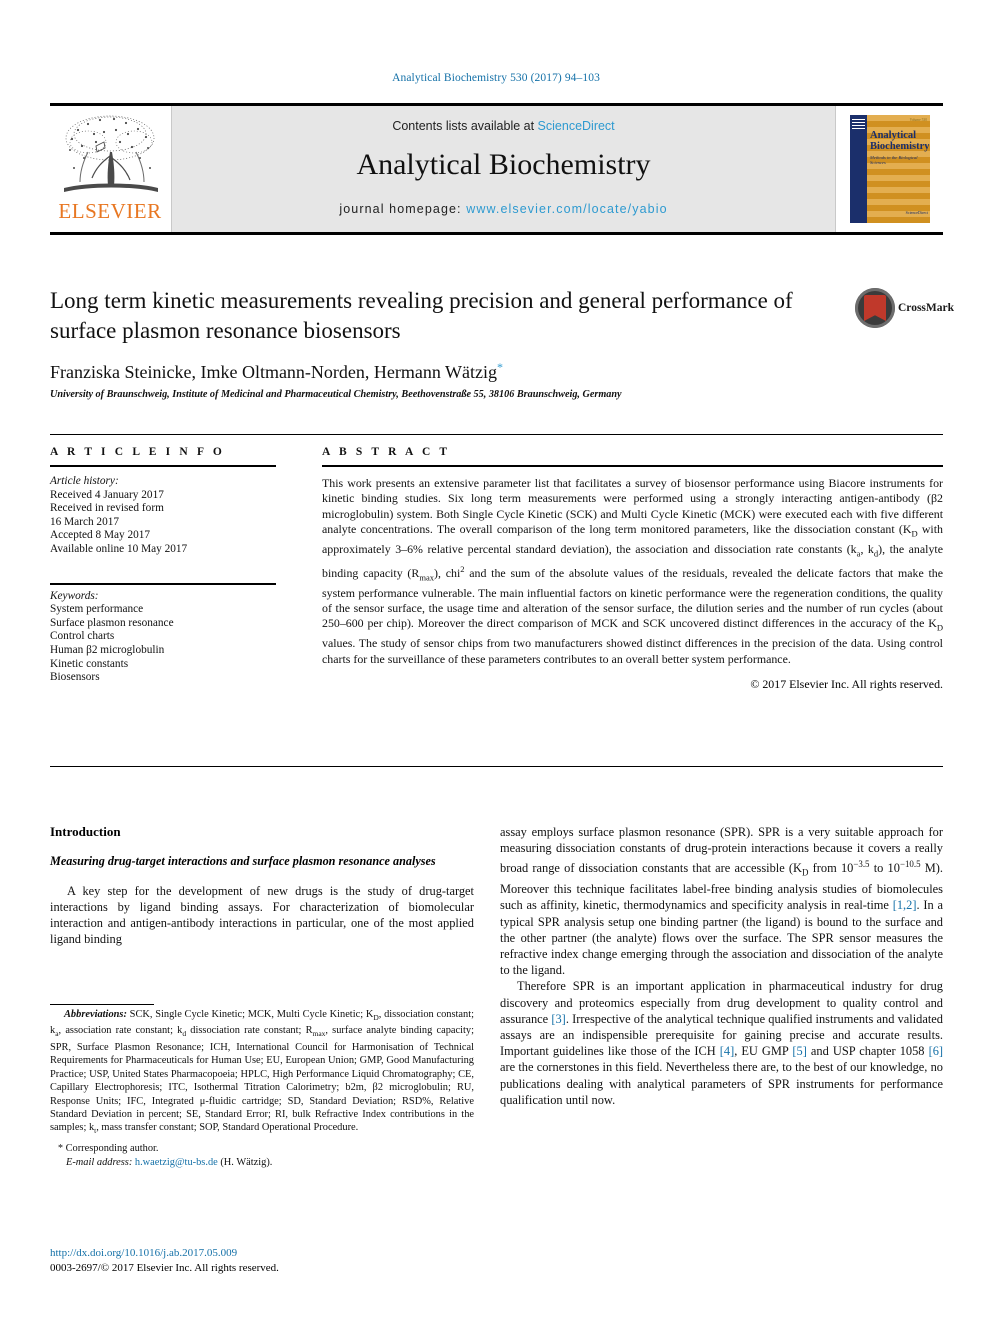 This screenshot has height=1323, width=992. Describe the element at coordinates (110, 211) in the screenshot. I see `elsevier-wordmark: ELSEVIER` at that location.